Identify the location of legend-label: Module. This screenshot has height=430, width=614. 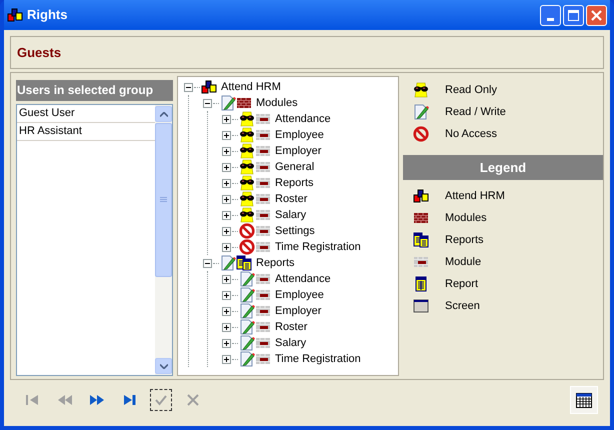
(463, 262).